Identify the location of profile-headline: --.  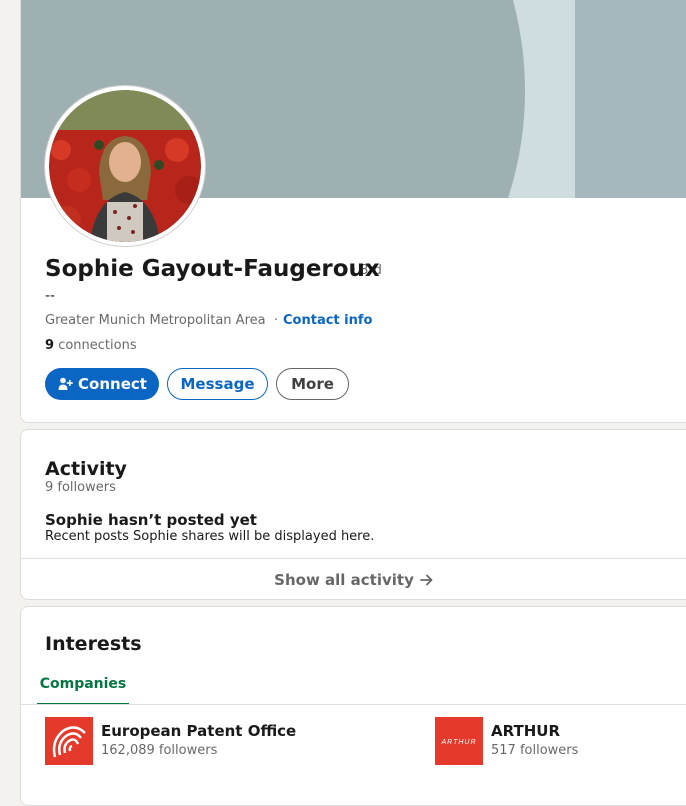
(50, 296).